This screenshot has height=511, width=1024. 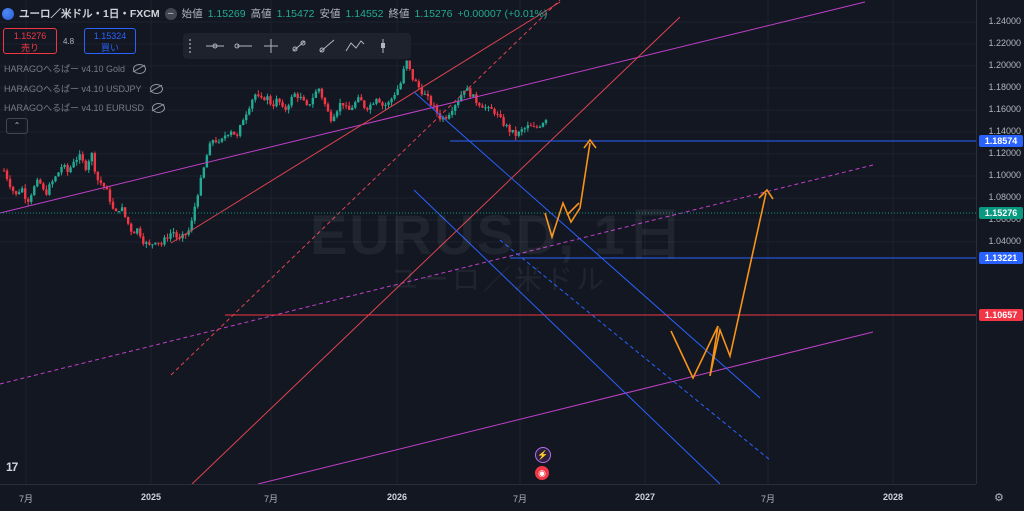 What do you see at coordinates (151, 497) in the screenshot?
I see `time-tick-label: 2025` at bounding box center [151, 497].